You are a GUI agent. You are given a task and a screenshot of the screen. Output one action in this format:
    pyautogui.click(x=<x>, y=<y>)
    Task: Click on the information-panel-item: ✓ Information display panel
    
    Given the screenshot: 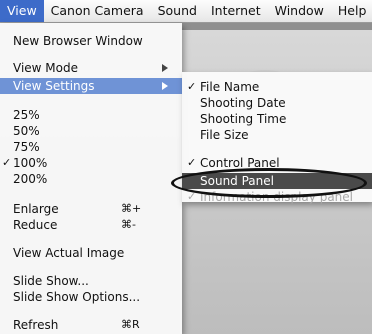 What is the action you would take?
    pyautogui.click(x=277, y=197)
    